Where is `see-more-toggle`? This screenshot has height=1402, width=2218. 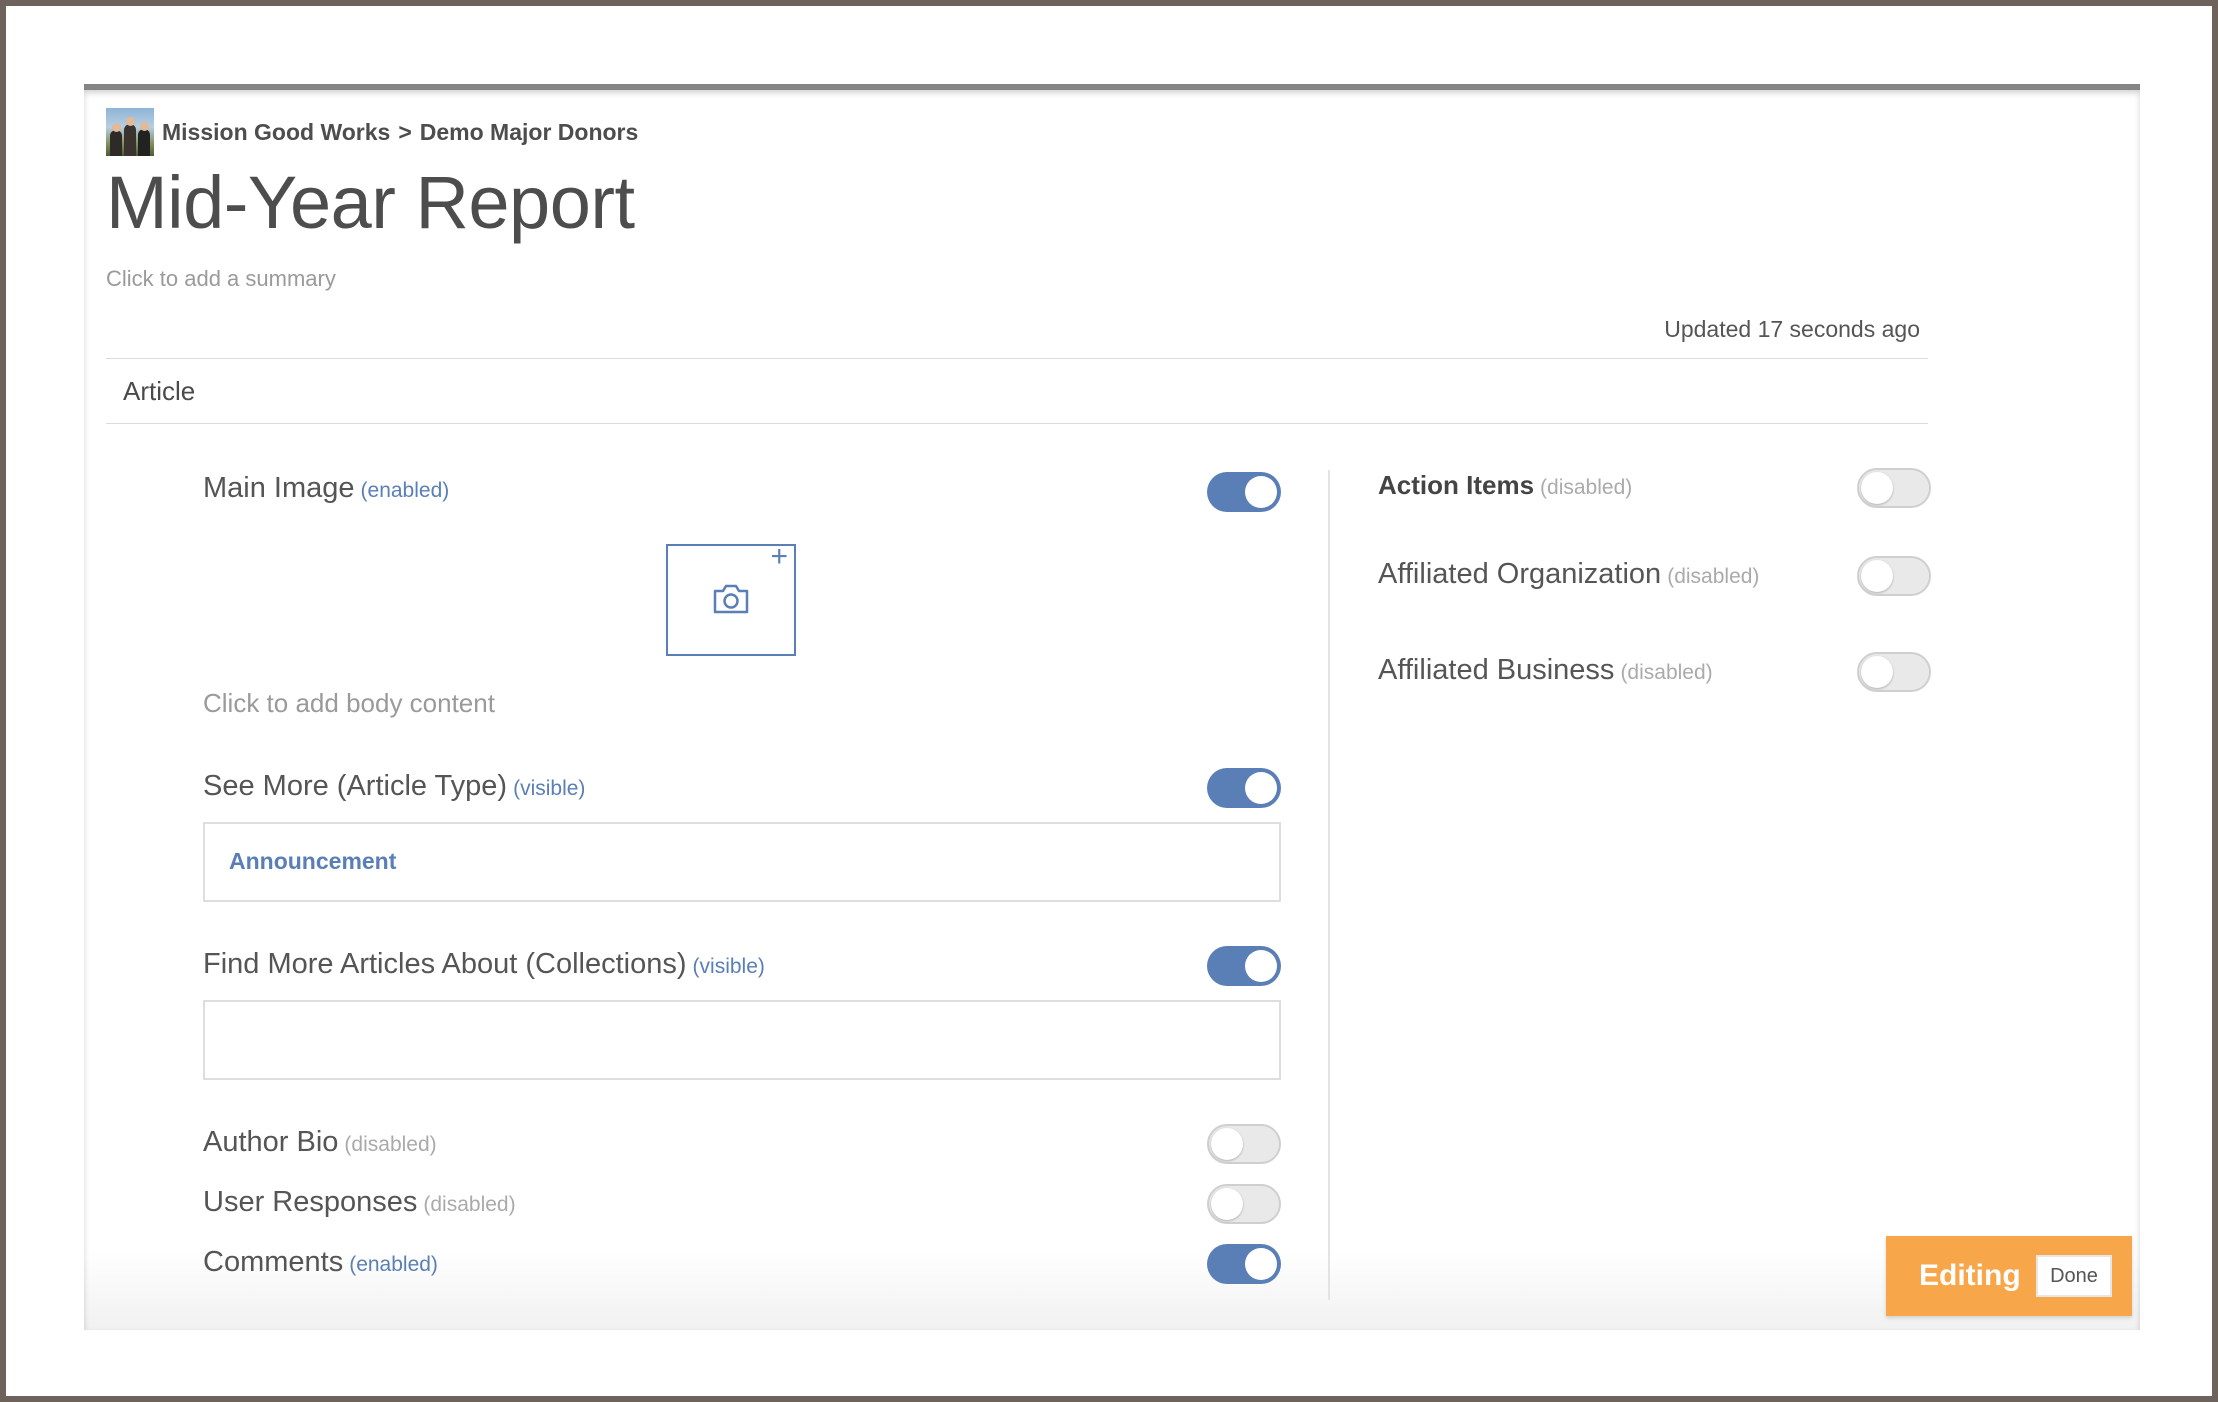 see-more-toggle is located at coordinates (1244, 788).